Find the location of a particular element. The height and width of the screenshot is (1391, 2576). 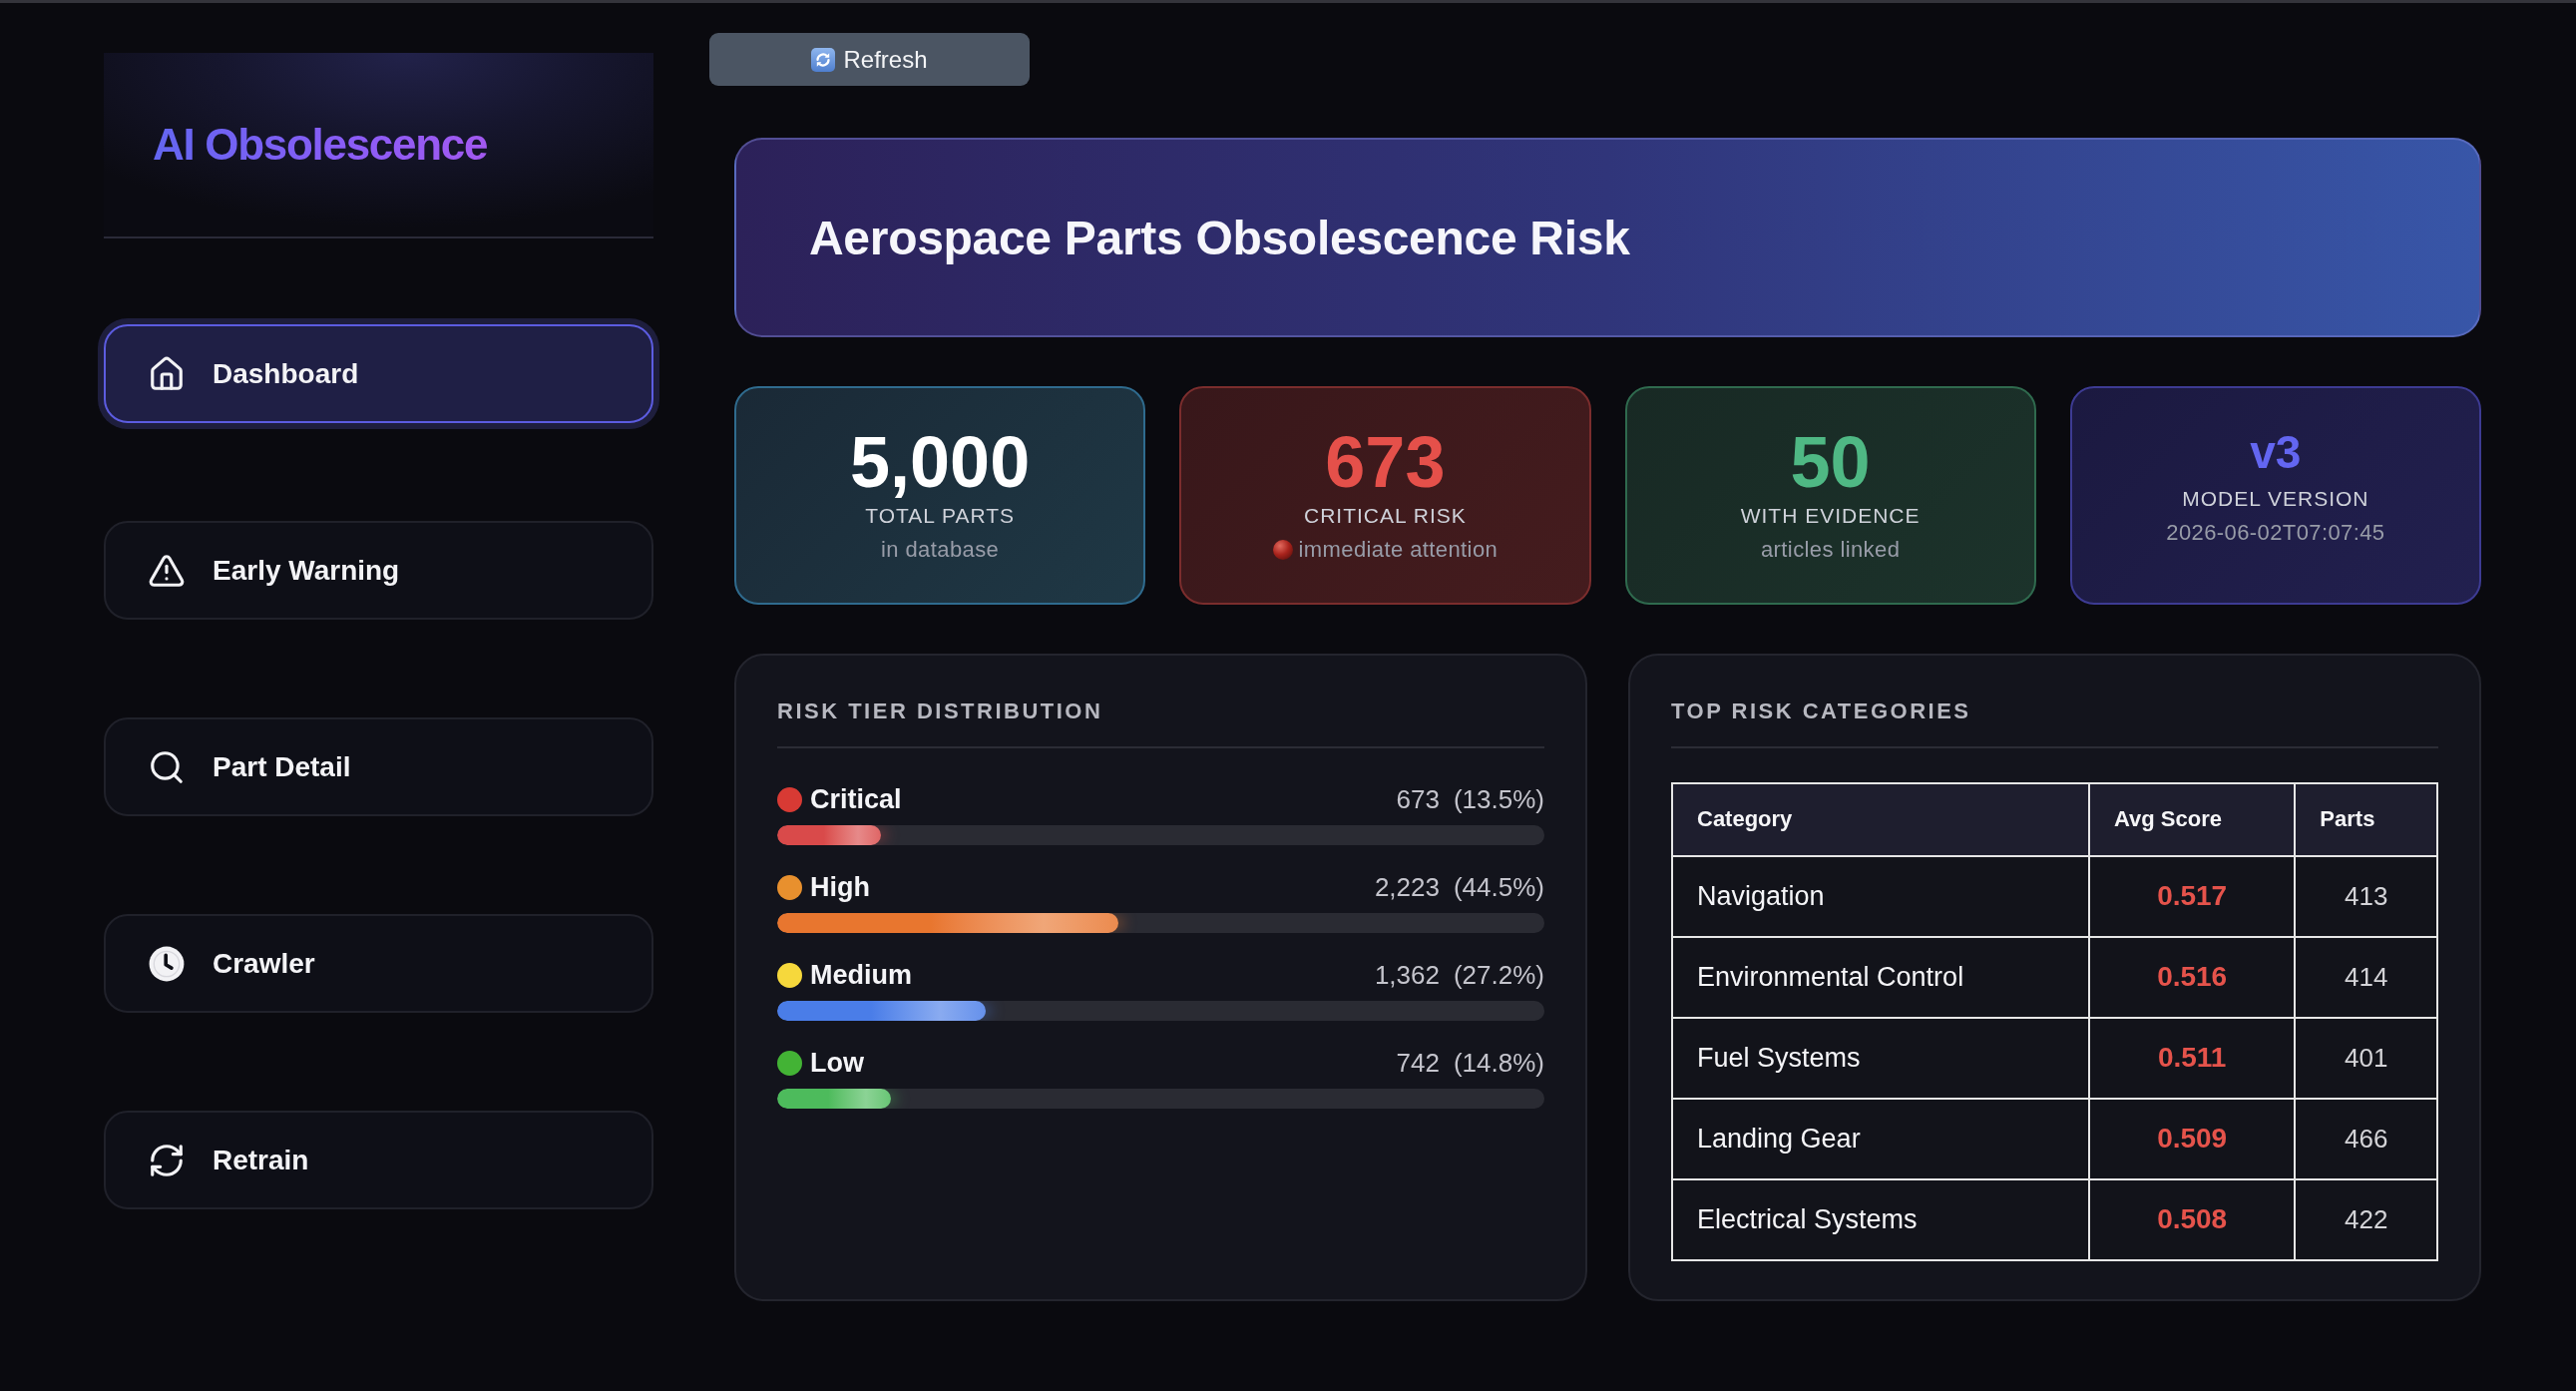

tier-count: 1,362 is located at coordinates (1407, 975).